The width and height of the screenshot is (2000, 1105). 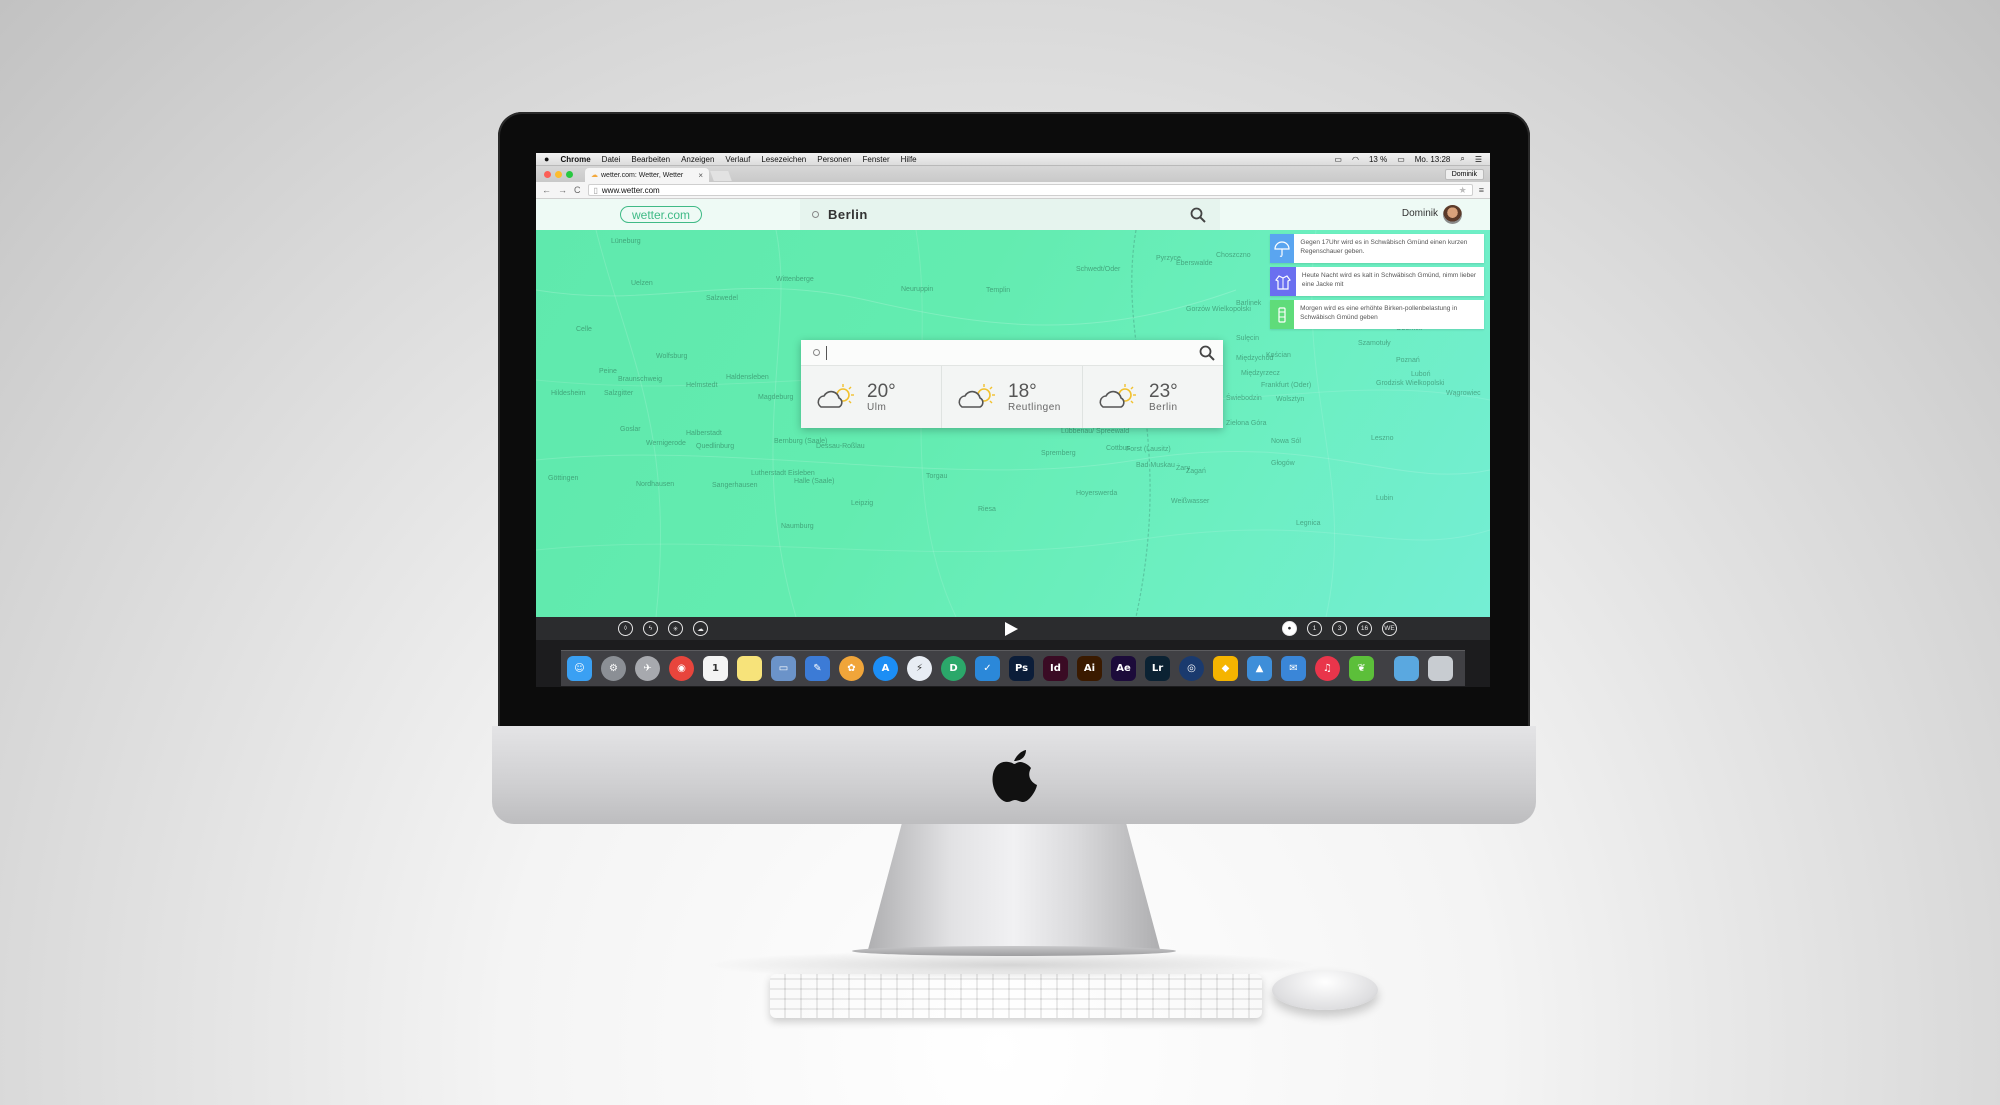 I want to click on menu-verlauf: Verlauf, so click(x=737, y=159).